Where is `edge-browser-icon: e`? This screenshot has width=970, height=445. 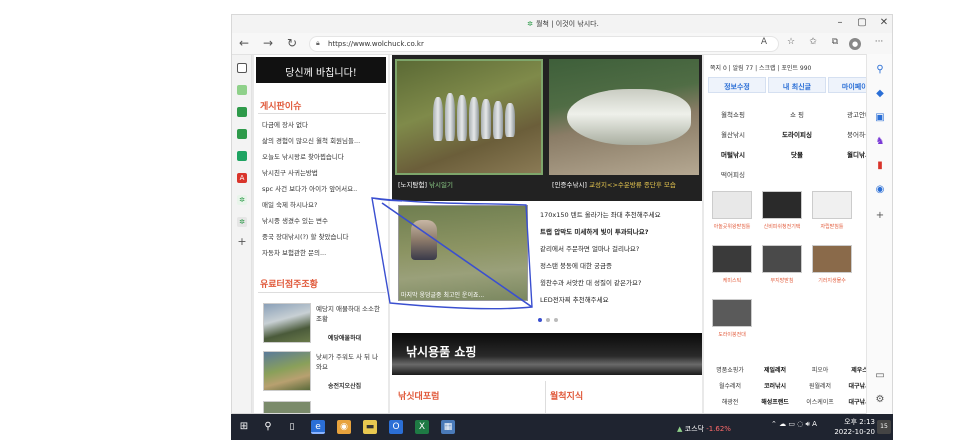
edge-browser-icon: e is located at coordinates (318, 427).